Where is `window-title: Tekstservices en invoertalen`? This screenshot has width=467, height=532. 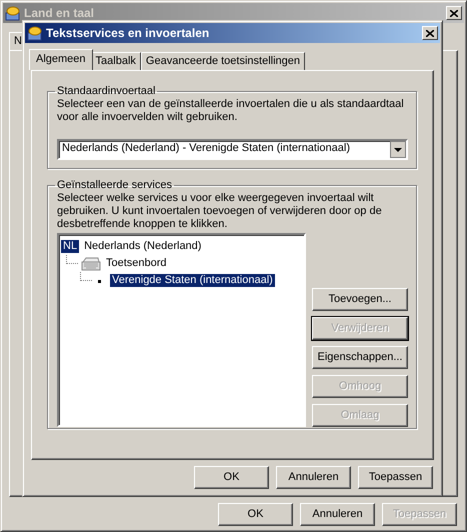
window-title: Tekstservices en invoertalen is located at coordinates (128, 33).